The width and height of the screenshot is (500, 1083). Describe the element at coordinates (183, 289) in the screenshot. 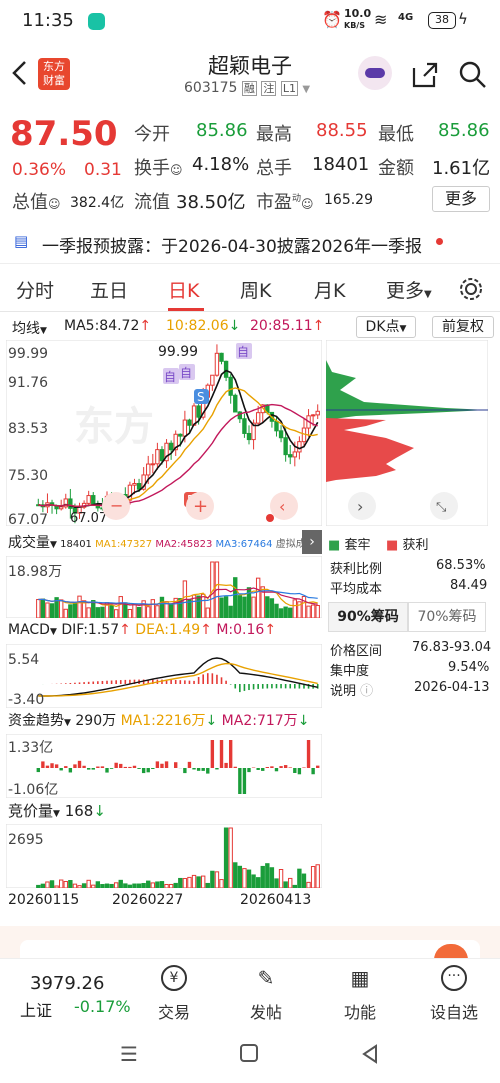

I see `tab-daily-k: 日K` at that location.